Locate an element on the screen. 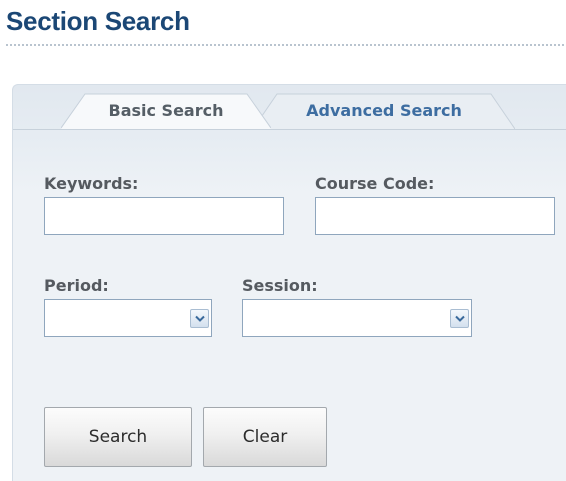 Image resolution: width=566 pixels, height=481 pixels. tab-advanced-label: Advanced Search is located at coordinates (384, 110).